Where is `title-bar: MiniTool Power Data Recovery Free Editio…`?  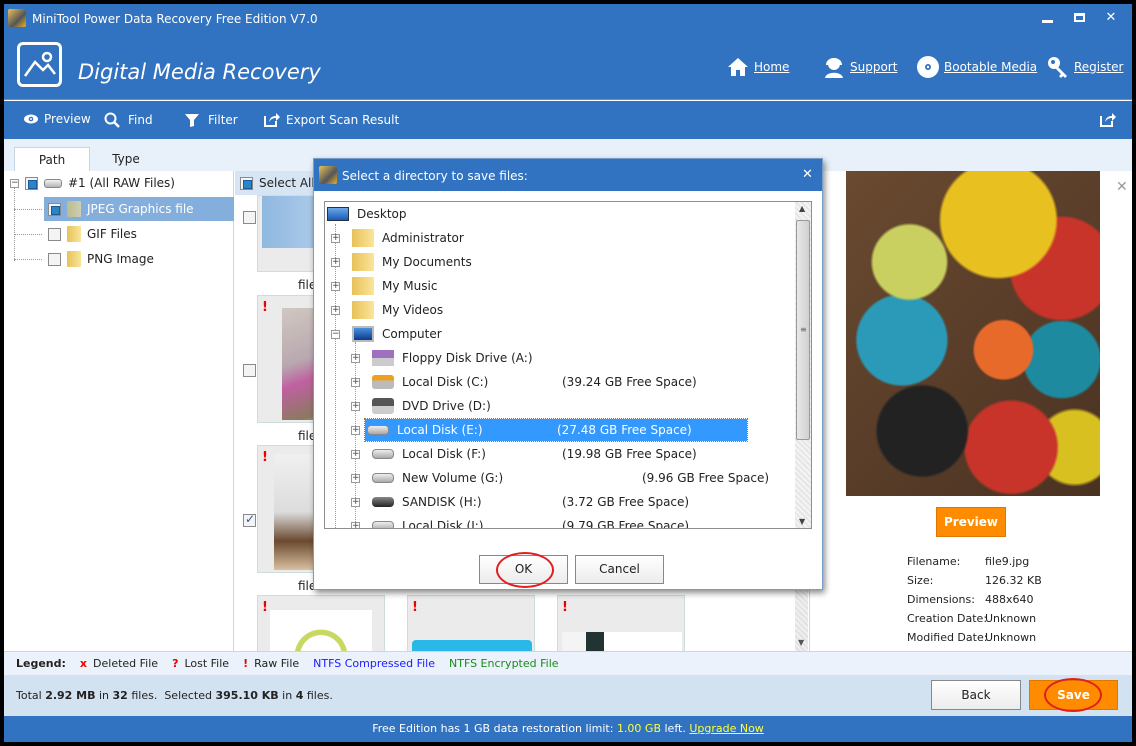 title-bar: MiniTool Power Data Recovery Free Editio… is located at coordinates (568, 19).